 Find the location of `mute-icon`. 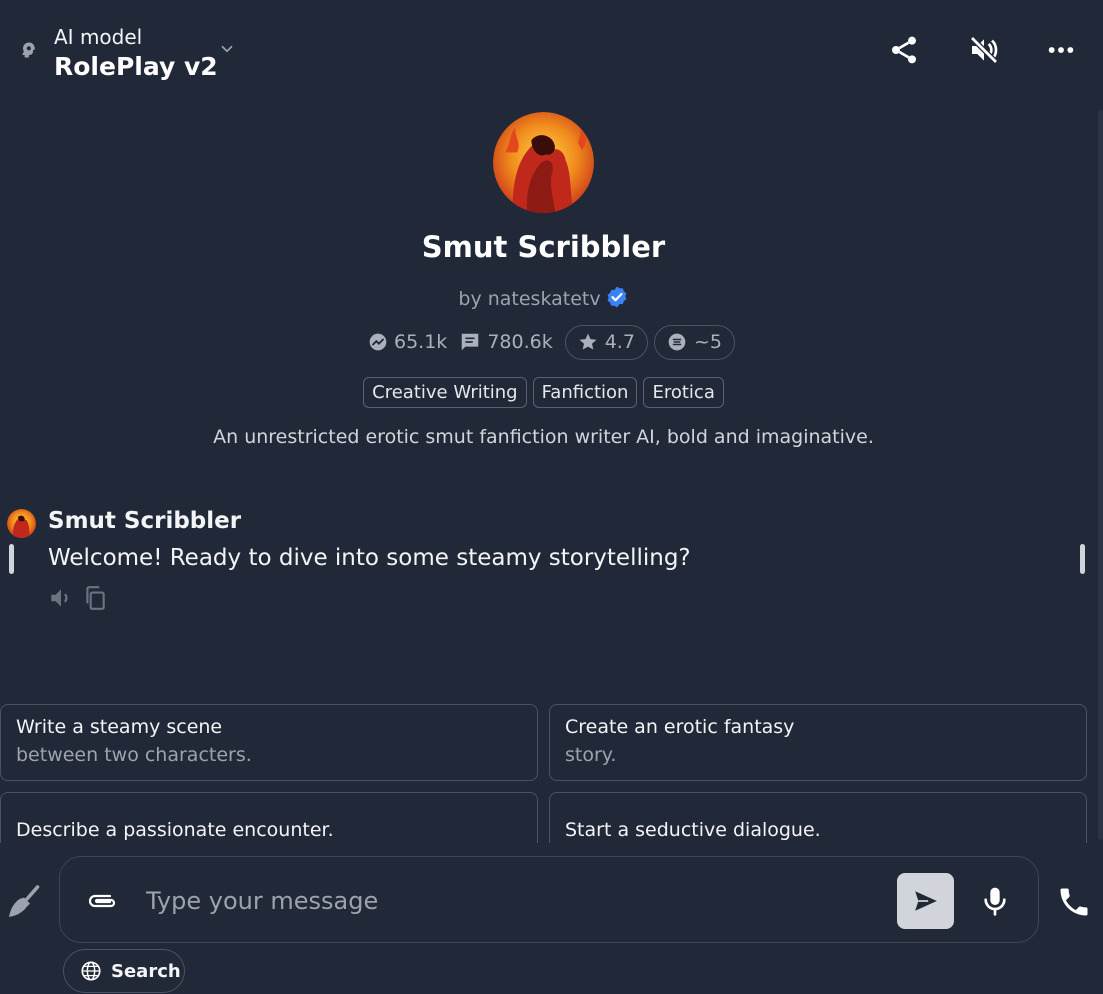

mute-icon is located at coordinates (984, 50).